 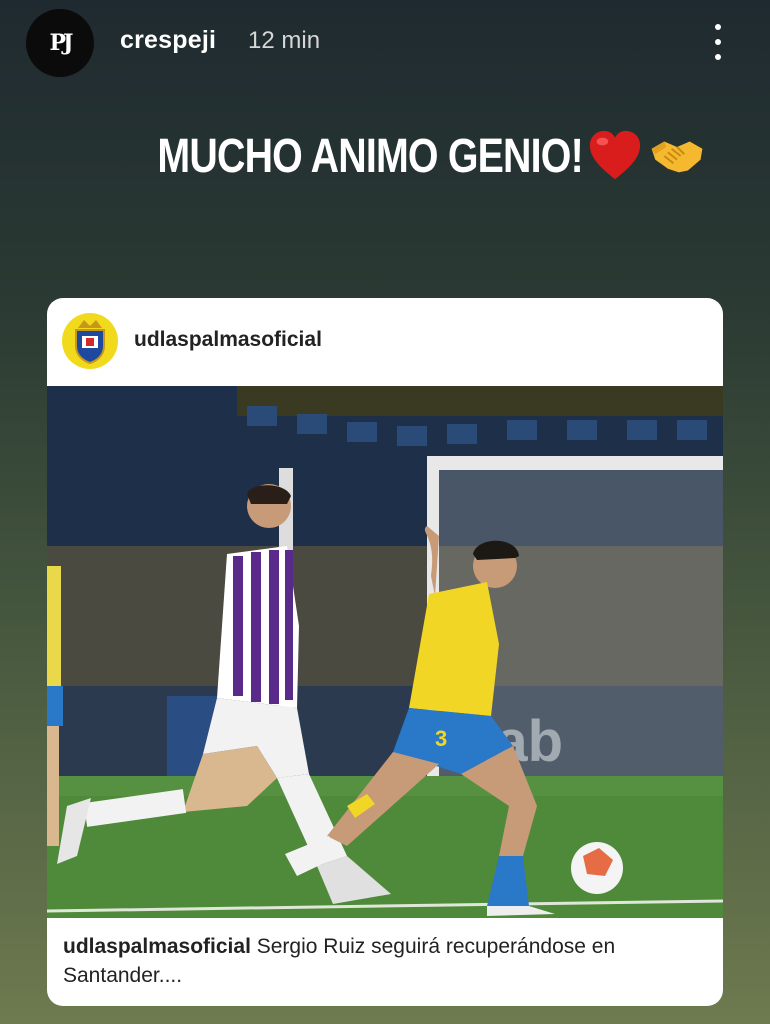 What do you see at coordinates (615, 155) in the screenshot?
I see `red-heart-icon` at bounding box center [615, 155].